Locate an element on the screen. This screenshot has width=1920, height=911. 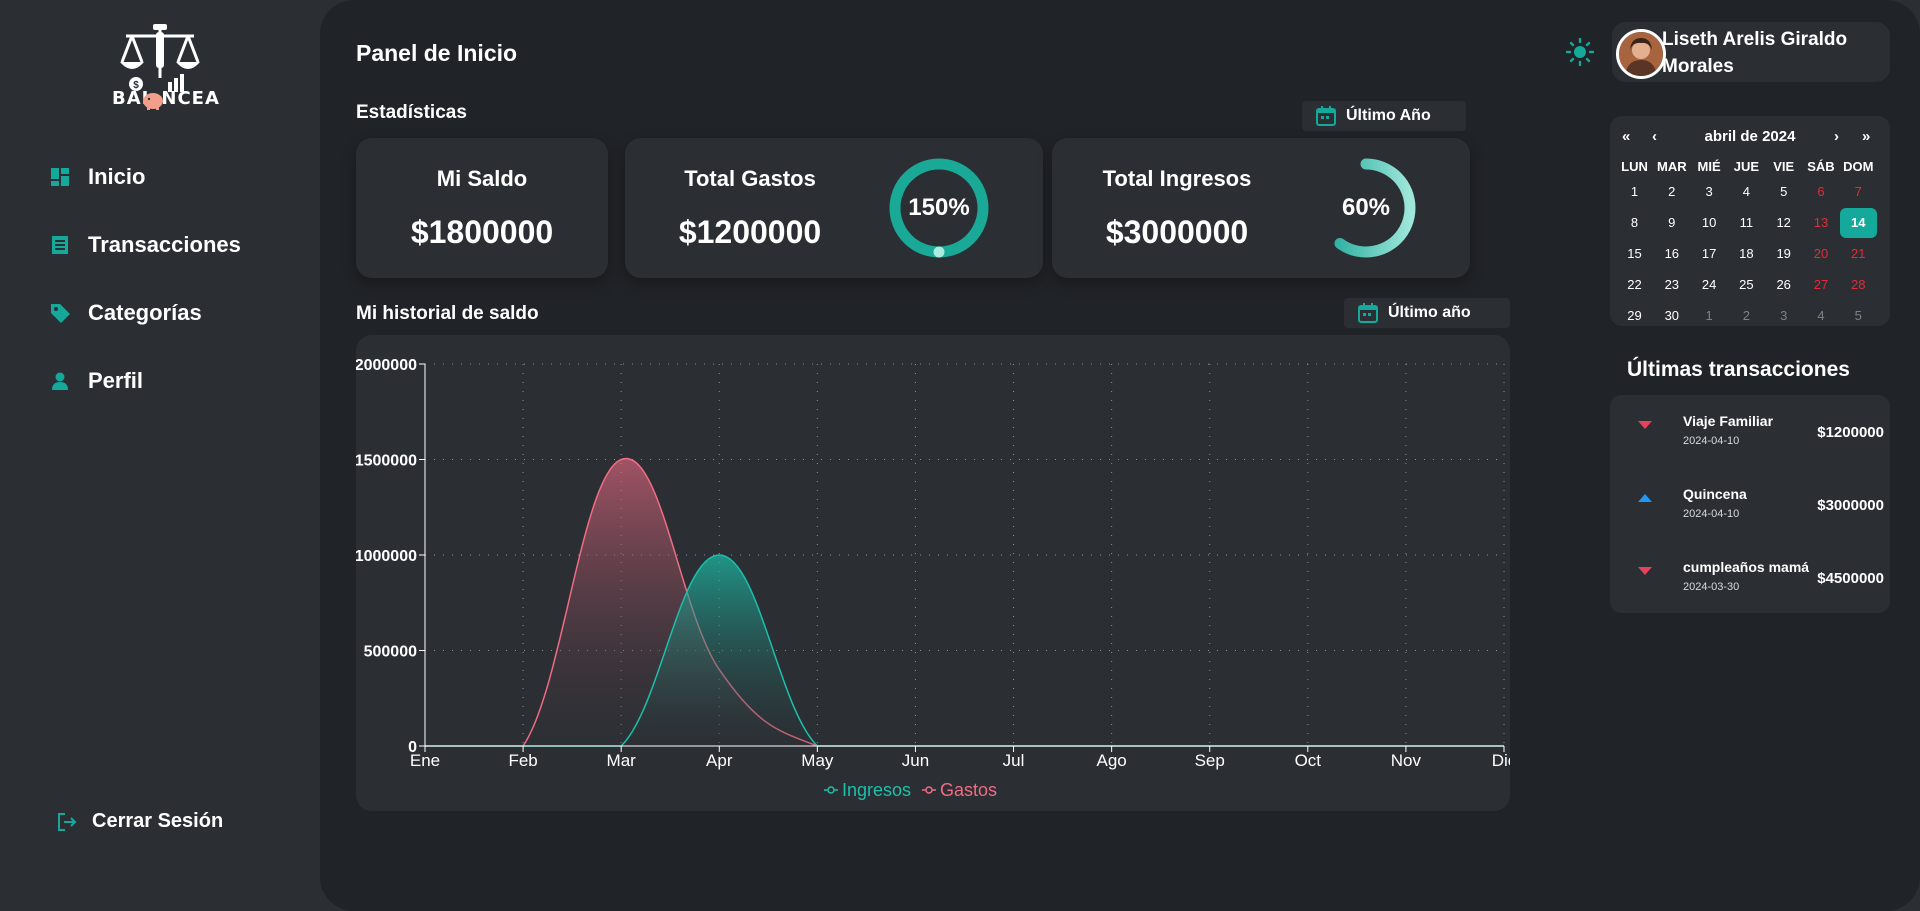
nav-item-label: Inicio is located at coordinates (117, 176).